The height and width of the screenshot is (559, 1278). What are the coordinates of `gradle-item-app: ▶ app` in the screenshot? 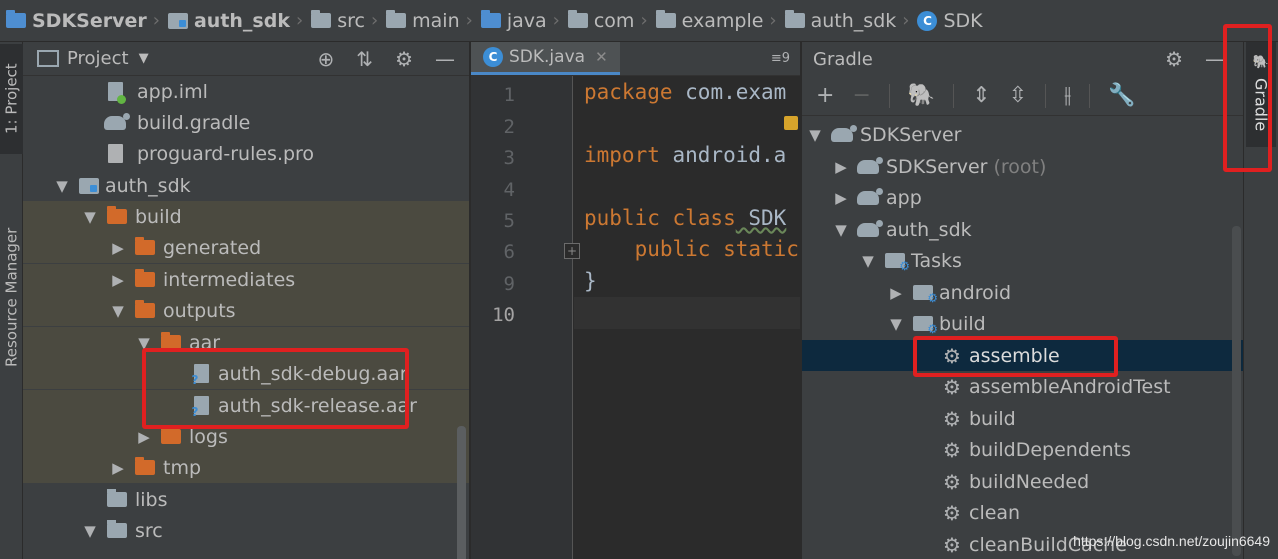 It's located at (1022, 197).